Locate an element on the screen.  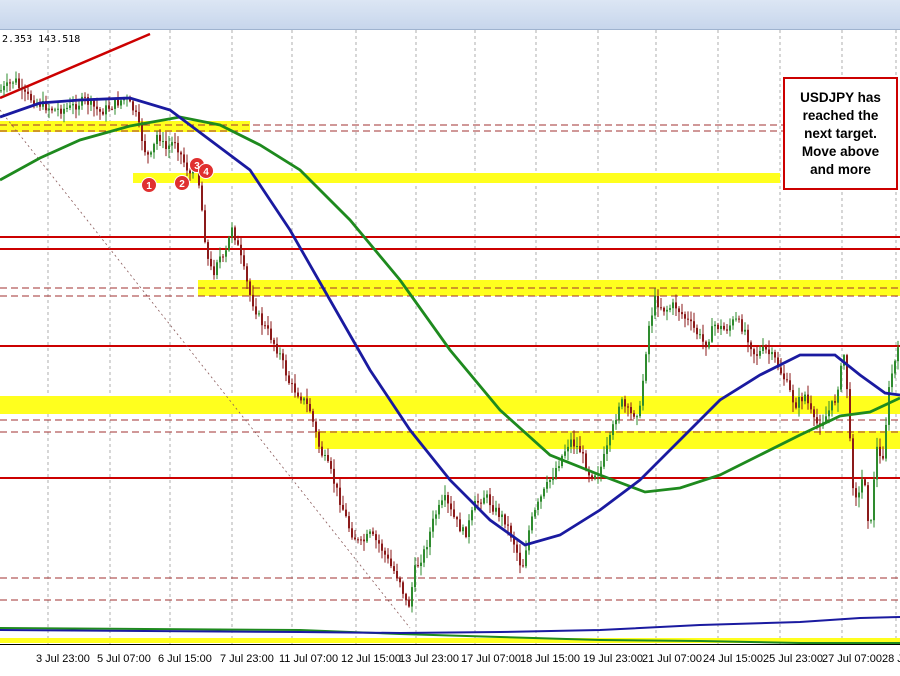
x-tick-label: 19 Jul 23:00 is located at coordinates (613, 659).